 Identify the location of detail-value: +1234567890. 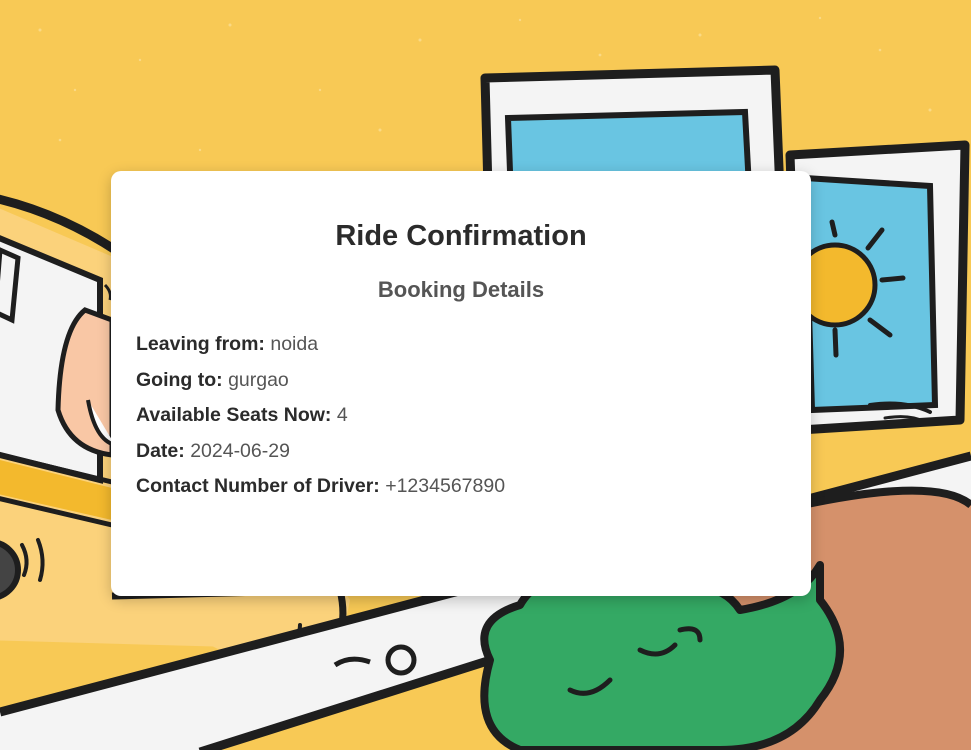
(445, 486).